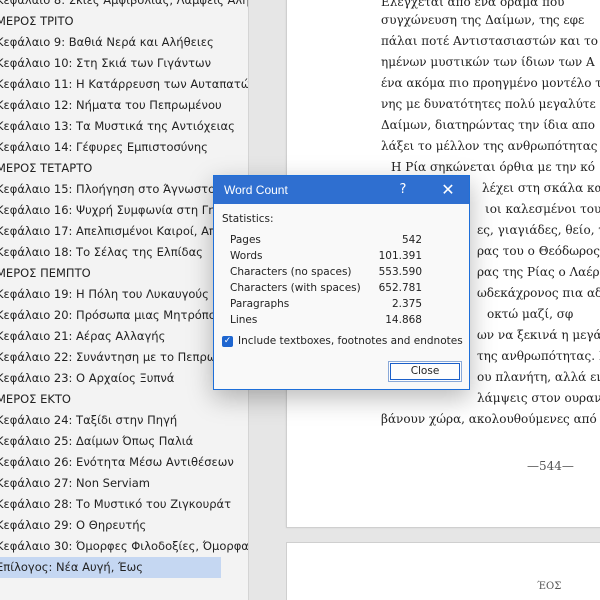 This screenshot has width=600, height=600. I want to click on text-line: ρας του ο Θεόδωρος,, so click(538, 251).